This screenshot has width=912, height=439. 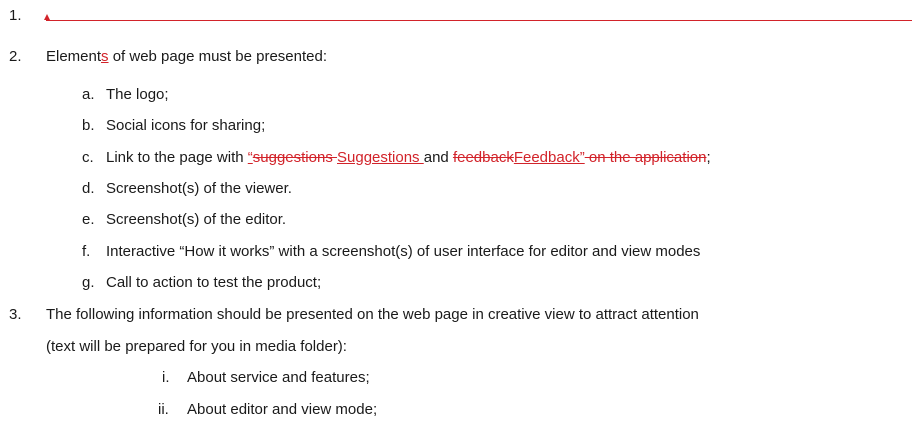 I want to click on sub-roman-ii: ii., so click(x=163, y=409).